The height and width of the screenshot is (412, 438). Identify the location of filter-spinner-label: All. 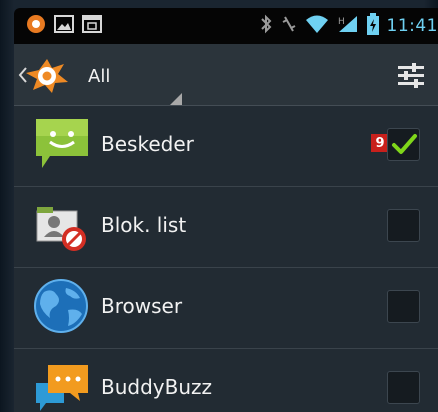
(99, 76).